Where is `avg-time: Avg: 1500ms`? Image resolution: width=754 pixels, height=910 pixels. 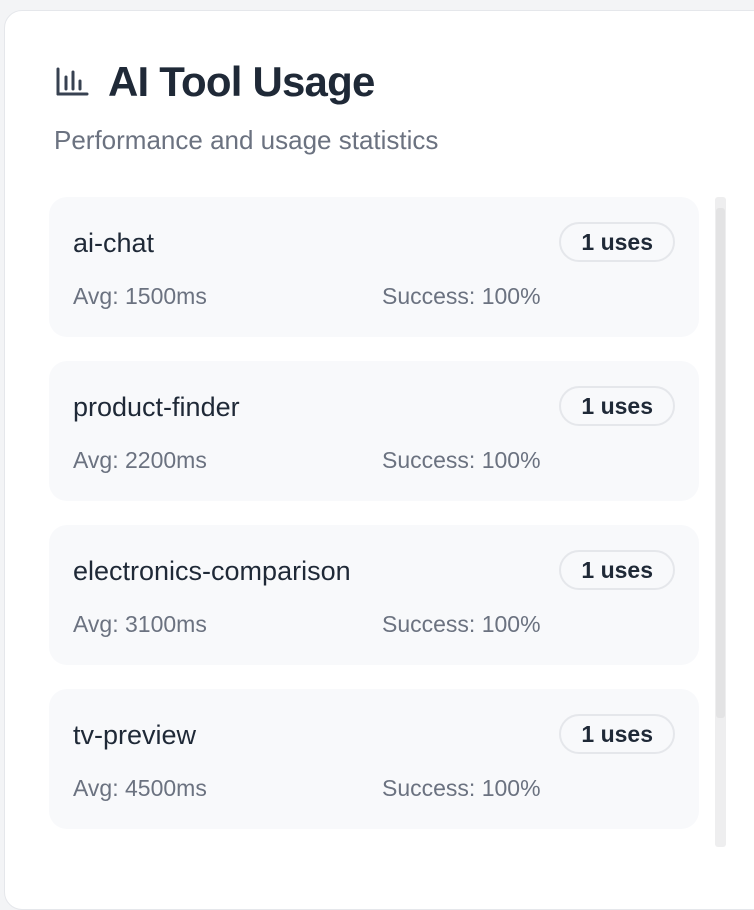
avg-time: Avg: 1500ms is located at coordinates (140, 296).